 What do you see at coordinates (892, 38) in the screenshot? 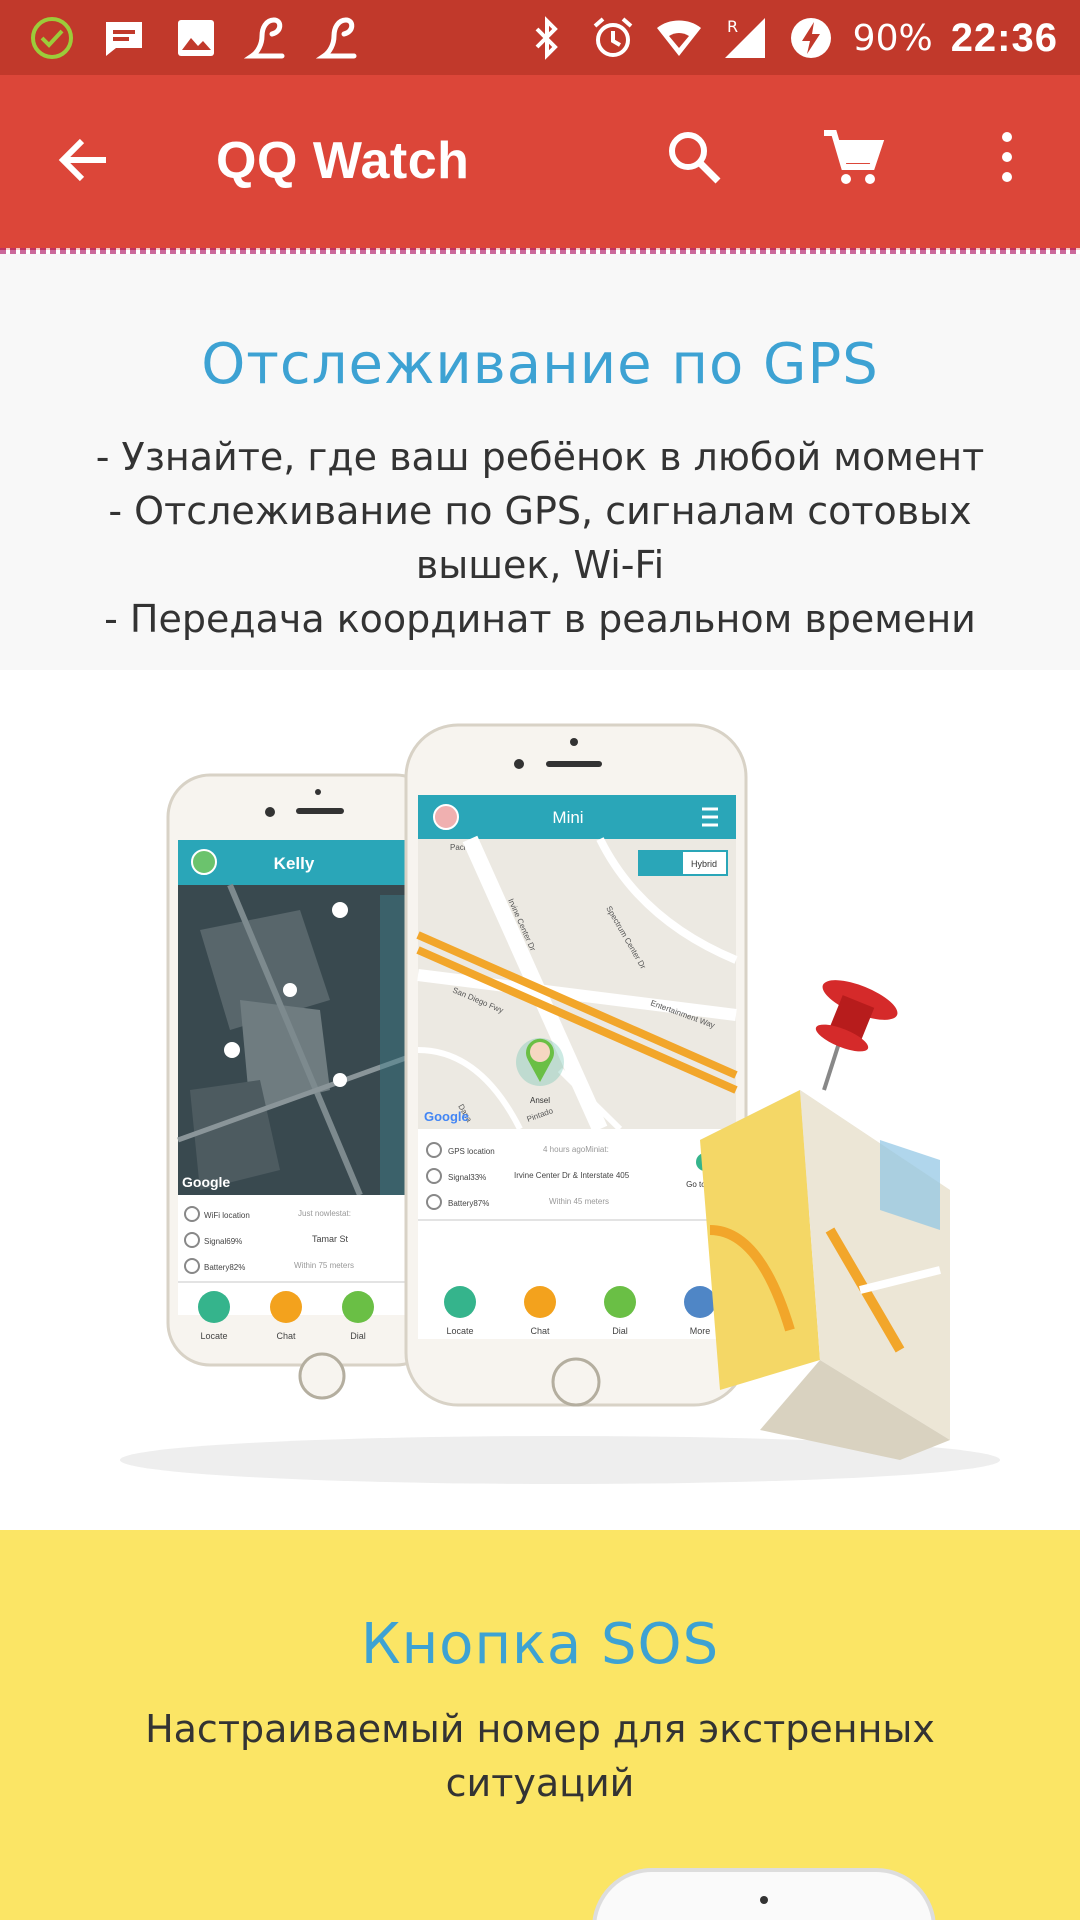
I see `battery-percent: 90%` at bounding box center [892, 38].